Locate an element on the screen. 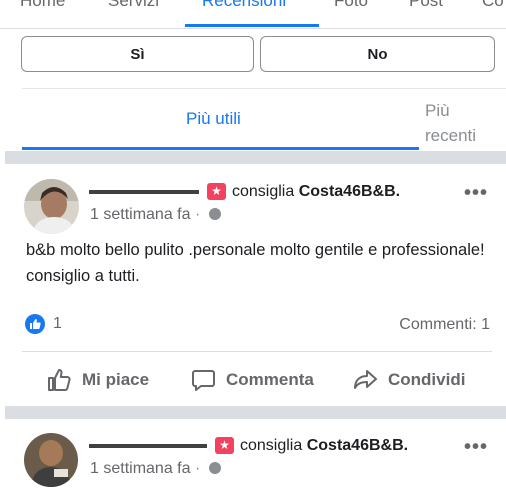 The width and height of the screenshot is (506, 500). share-label: Condividi is located at coordinates (427, 379).